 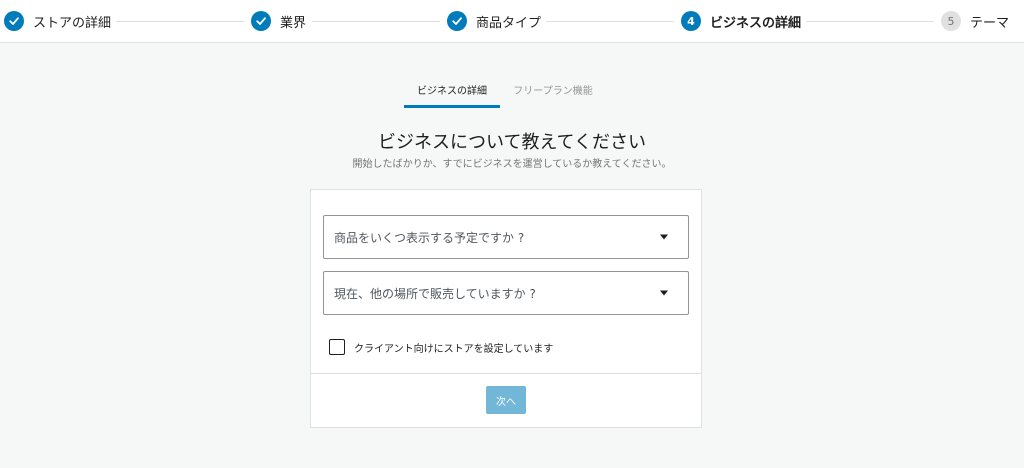 I want to click on divider, so click(x=506, y=373).